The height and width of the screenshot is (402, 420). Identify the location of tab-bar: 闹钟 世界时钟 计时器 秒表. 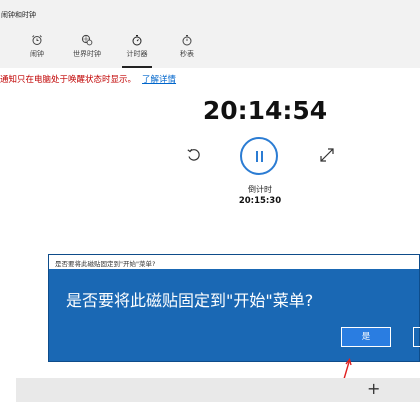
(210, 48).